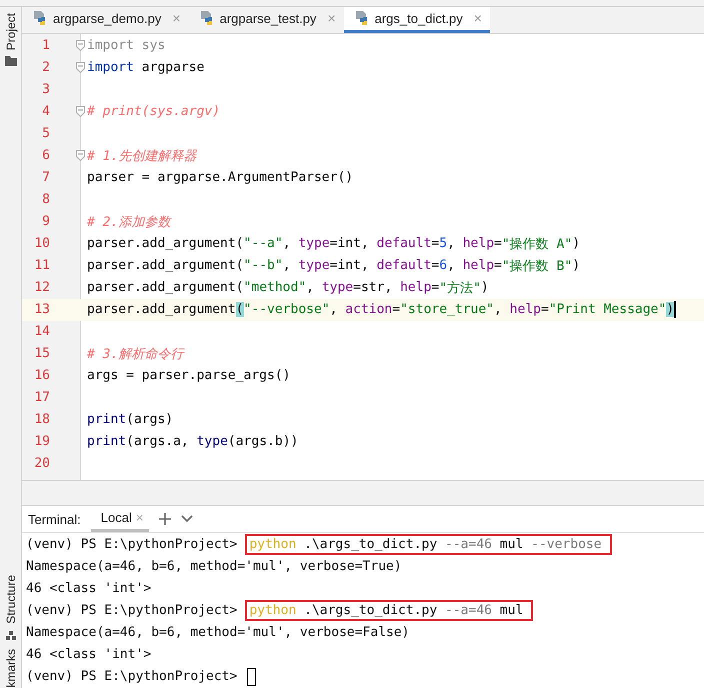  I want to click on terminal-output: Namespace(a=46, b=6, method='mul', verbose=True), so click(214, 566).